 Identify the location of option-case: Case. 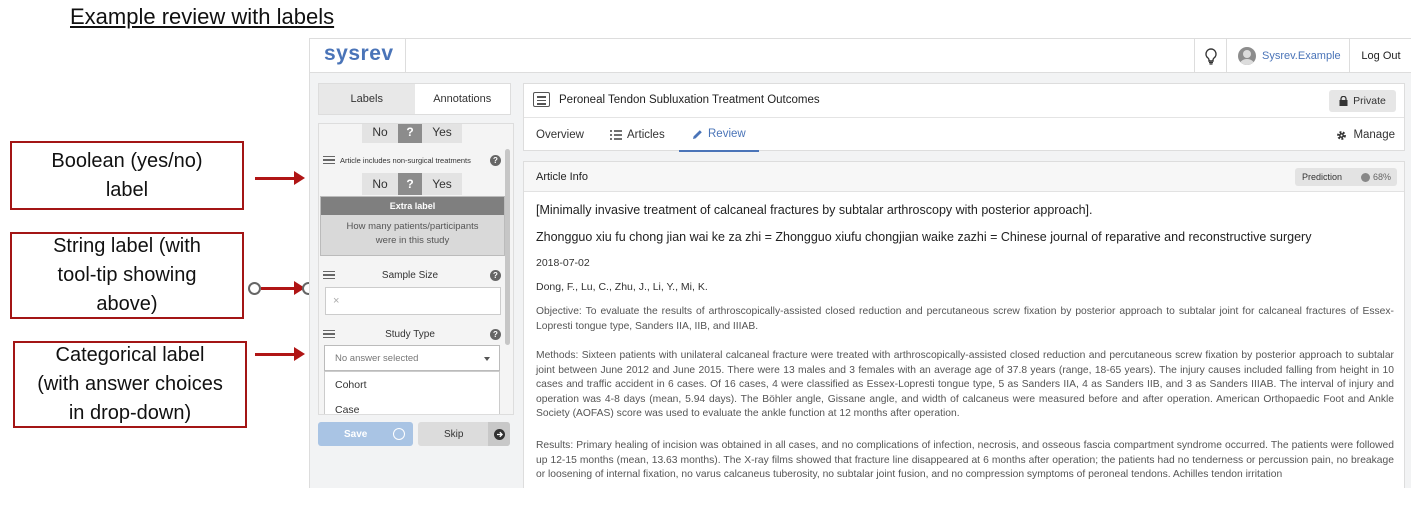
(412, 406).